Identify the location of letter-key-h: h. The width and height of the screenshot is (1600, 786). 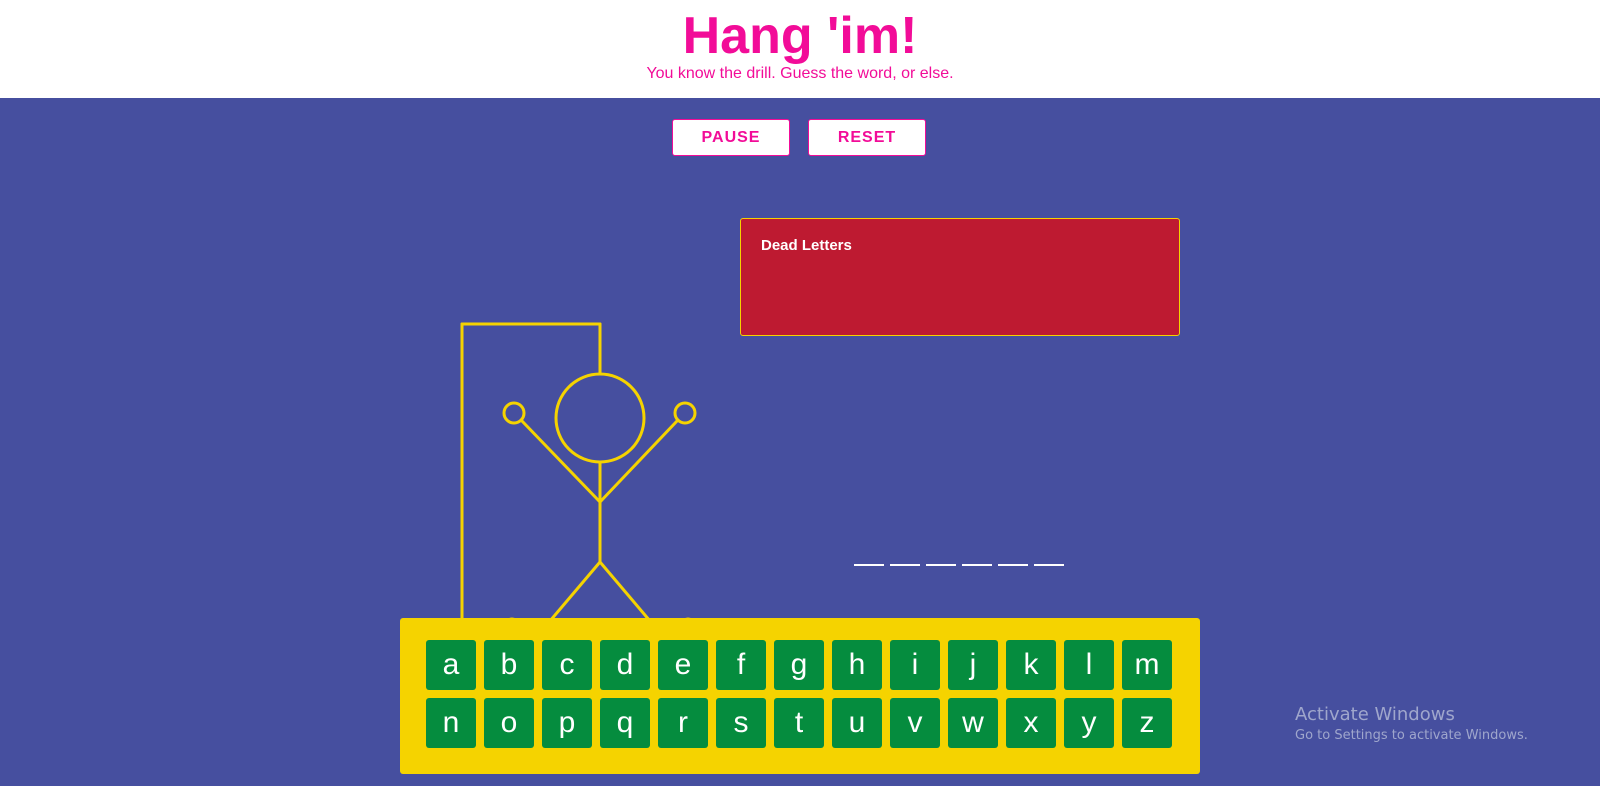
(857, 665).